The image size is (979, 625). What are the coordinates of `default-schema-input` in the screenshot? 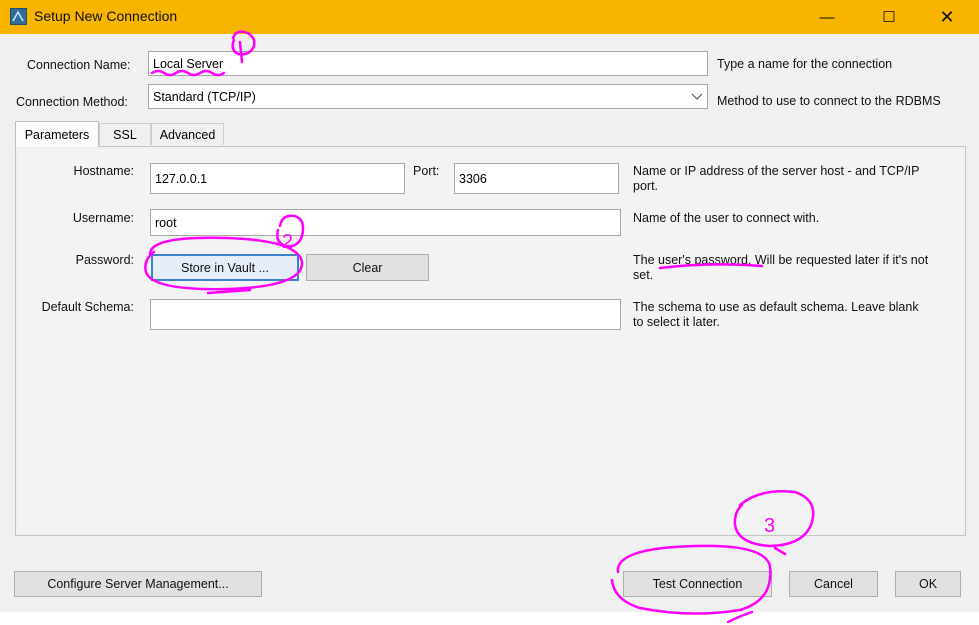 It's located at (385, 314).